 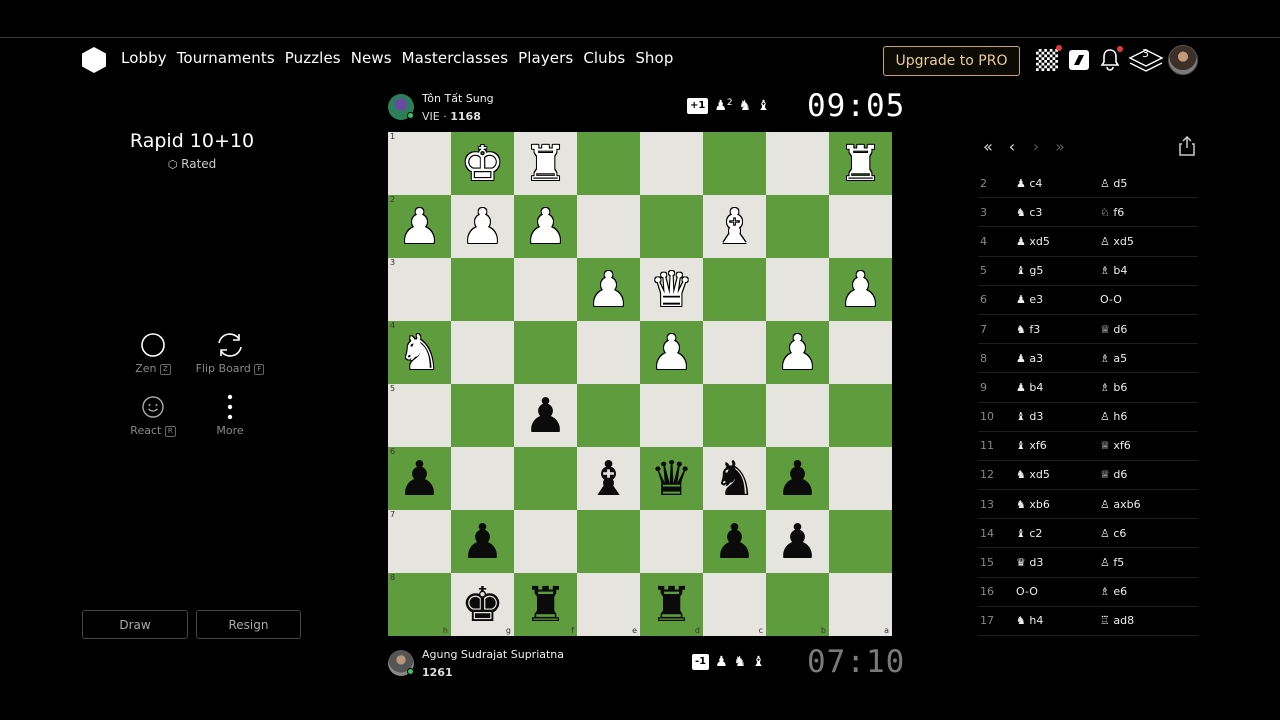 I want to click on board-square: ♞, so click(x=734, y=478).